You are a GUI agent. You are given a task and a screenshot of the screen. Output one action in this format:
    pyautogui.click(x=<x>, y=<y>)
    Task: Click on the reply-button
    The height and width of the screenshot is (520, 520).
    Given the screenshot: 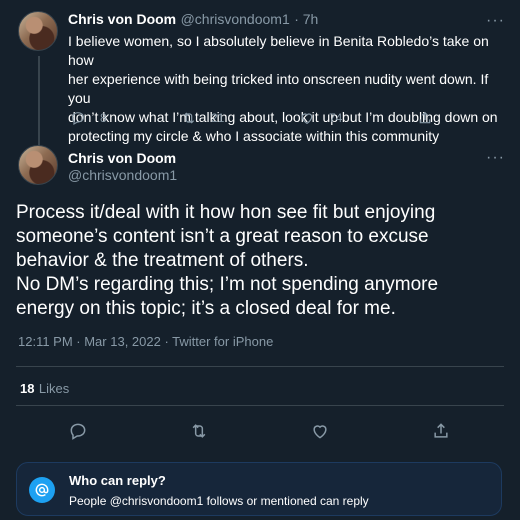 What is the action you would take?
    pyautogui.click(x=78, y=433)
    